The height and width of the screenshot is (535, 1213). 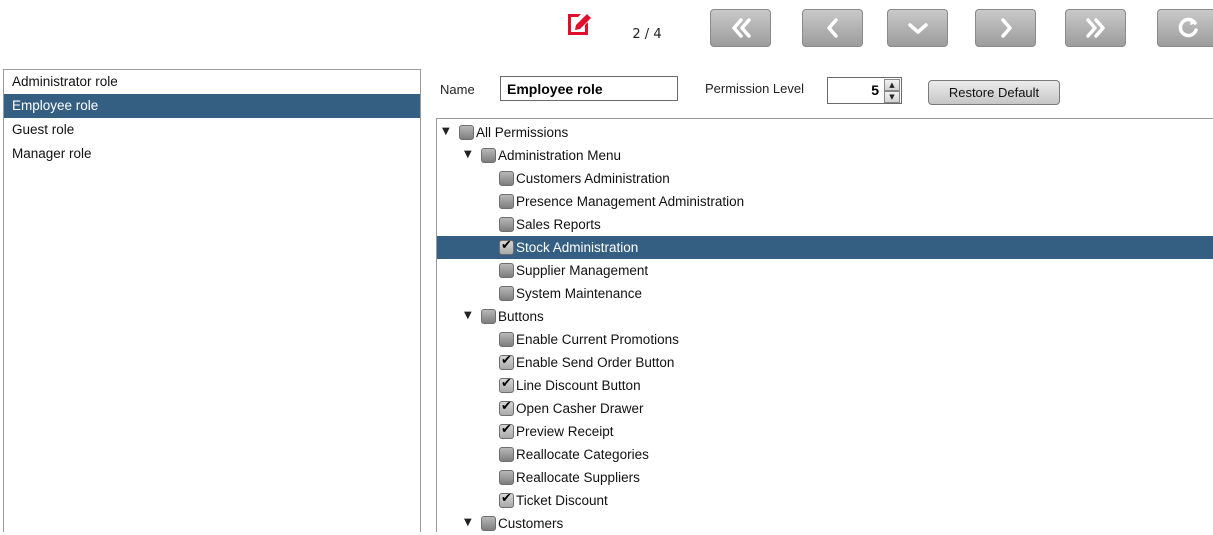 I want to click on first-record-button, so click(x=740, y=28).